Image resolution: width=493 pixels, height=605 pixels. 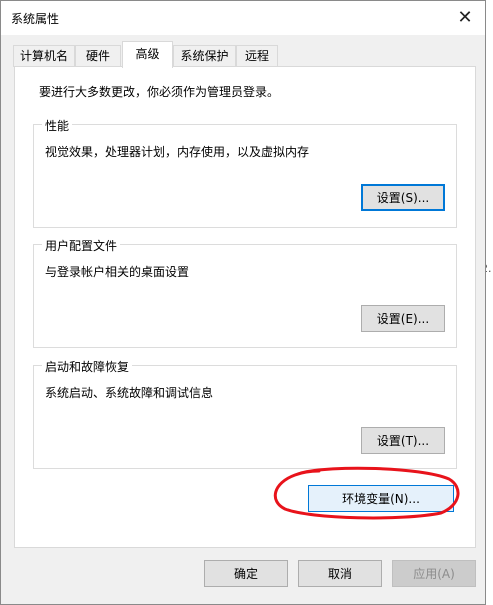 What do you see at coordinates (434, 573) in the screenshot?
I see `apply-button: 应用(A)` at bounding box center [434, 573].